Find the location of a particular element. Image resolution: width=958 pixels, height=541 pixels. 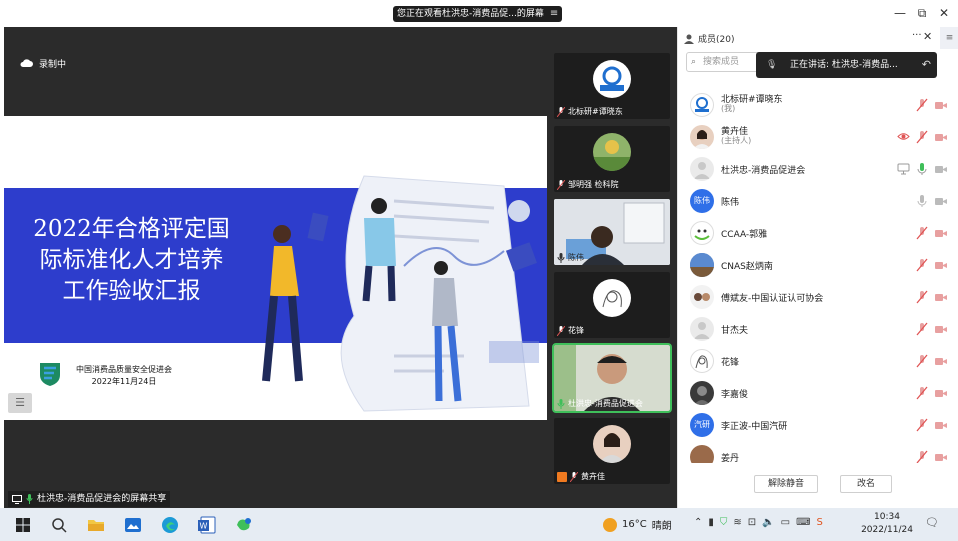

recording-indicator: 录制中 is located at coordinates (43, 63).